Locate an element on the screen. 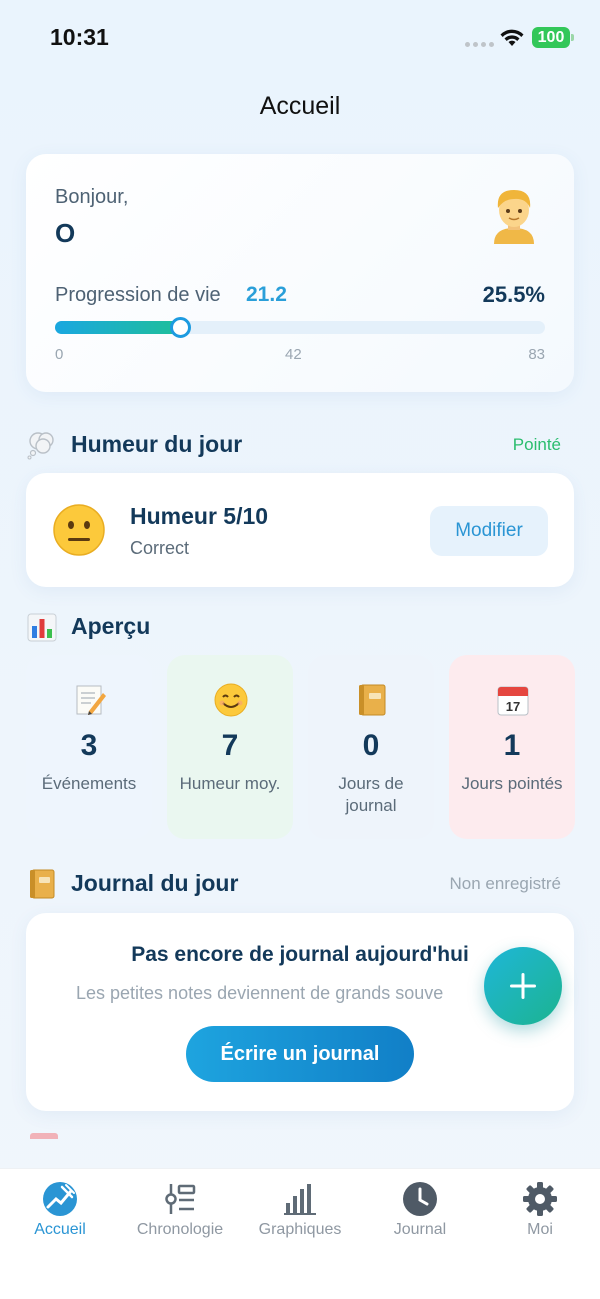 The image size is (600, 1299). stat-checked-days-value: 1 is located at coordinates (512, 745).